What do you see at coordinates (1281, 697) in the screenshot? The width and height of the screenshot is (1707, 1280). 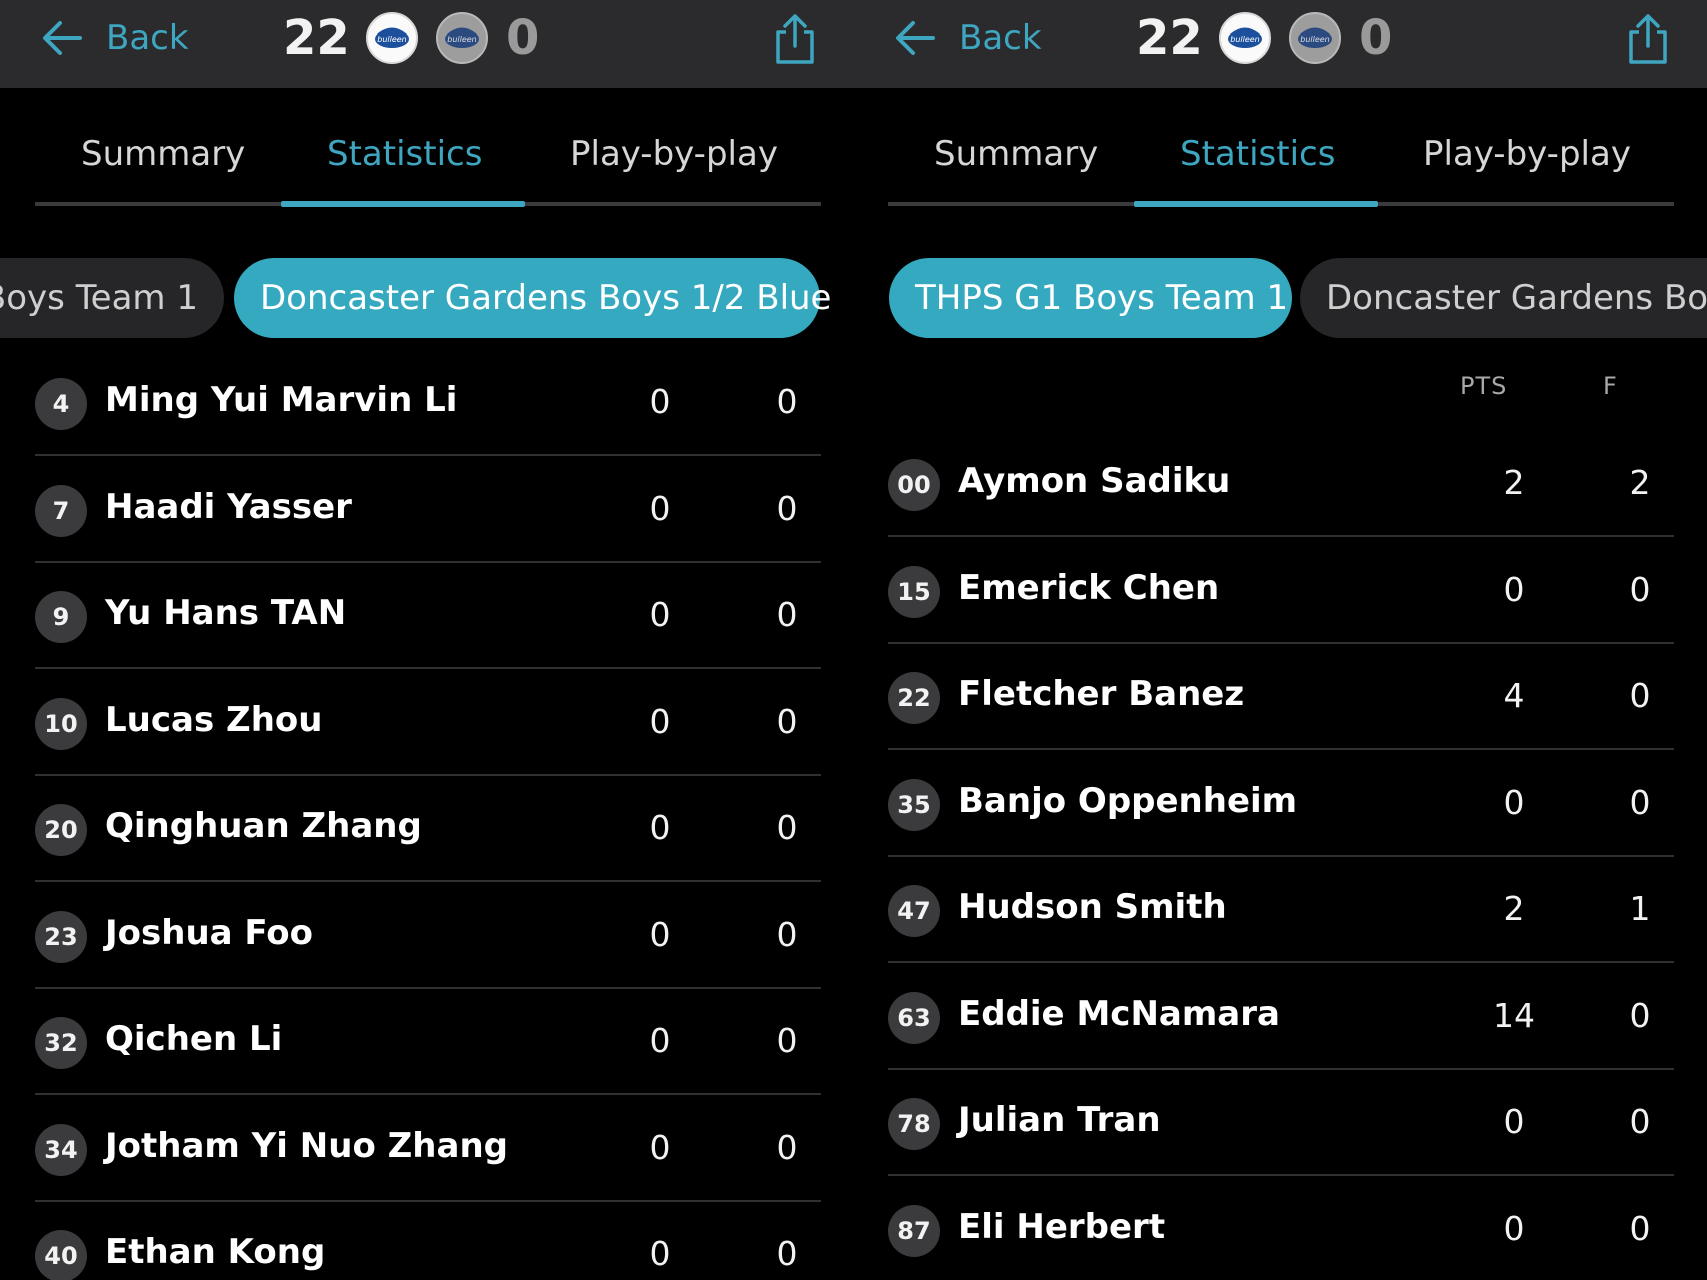 I see `player-row: 22 Fletcher Banez 4 0` at bounding box center [1281, 697].